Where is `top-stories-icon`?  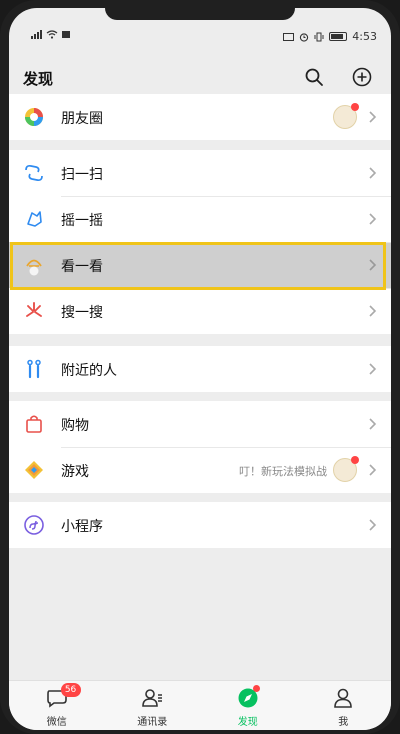 top-stories-icon is located at coordinates (34, 267).